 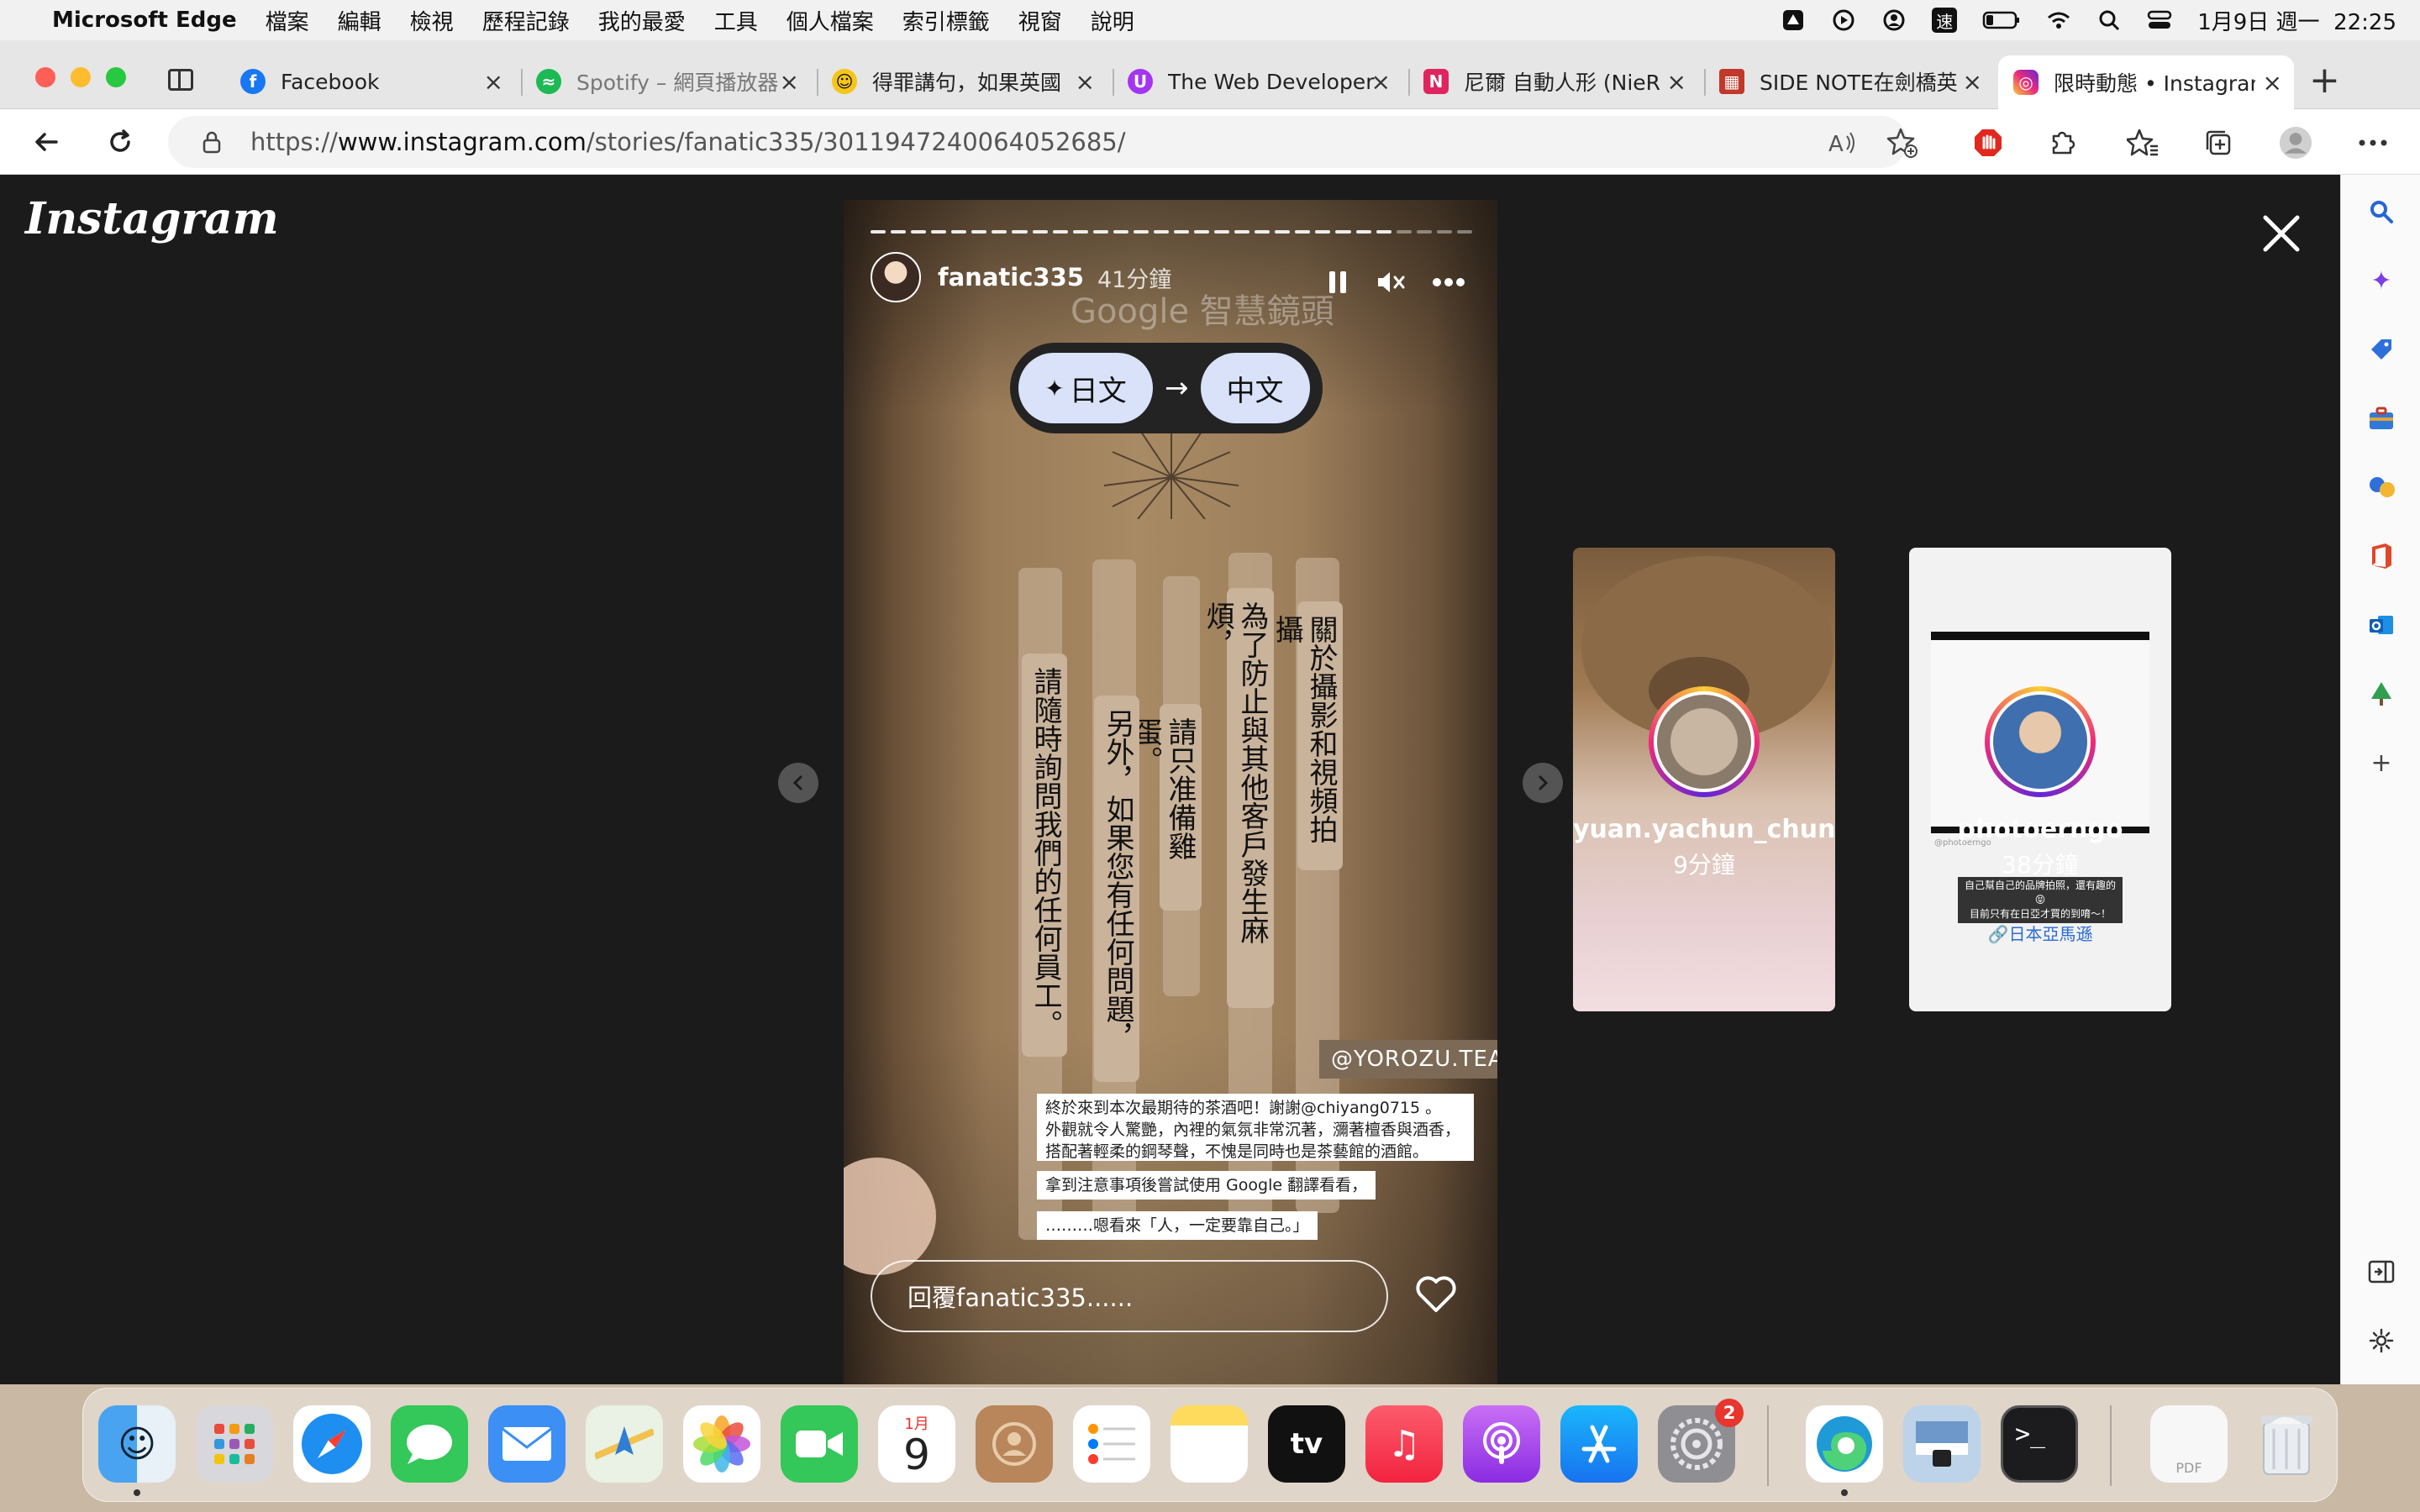 What do you see at coordinates (370, 81) in the screenshot?
I see `tab-facebook: f Facebook ×` at bounding box center [370, 81].